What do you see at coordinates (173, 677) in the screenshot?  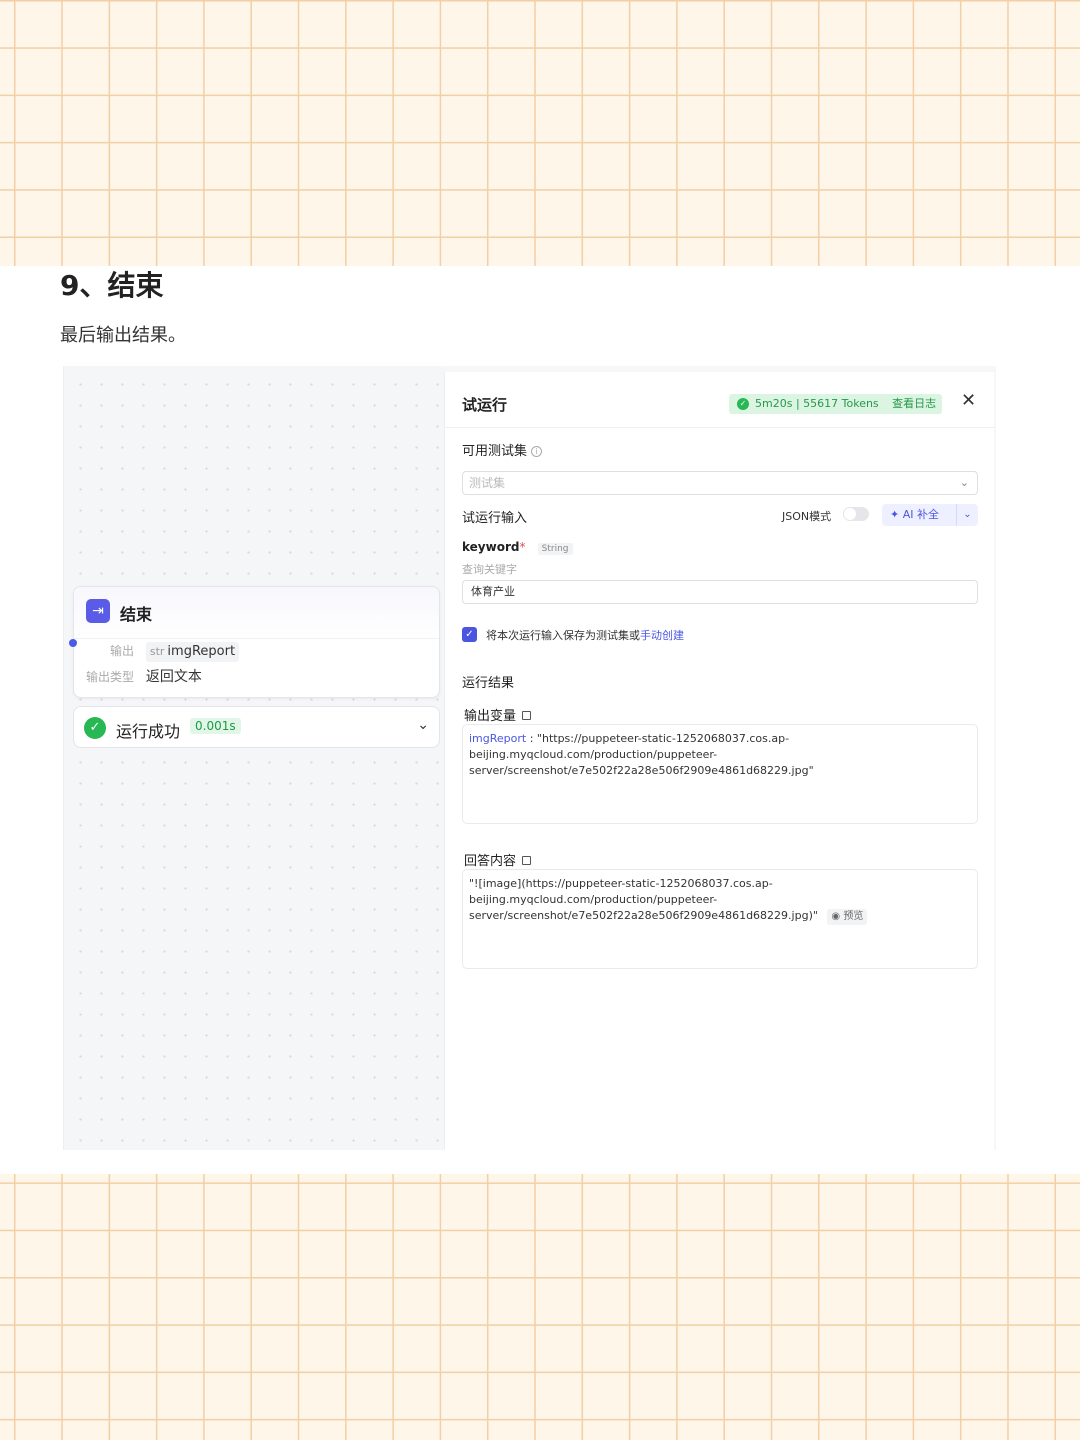 I see `output-kind-value: 返回文本` at bounding box center [173, 677].